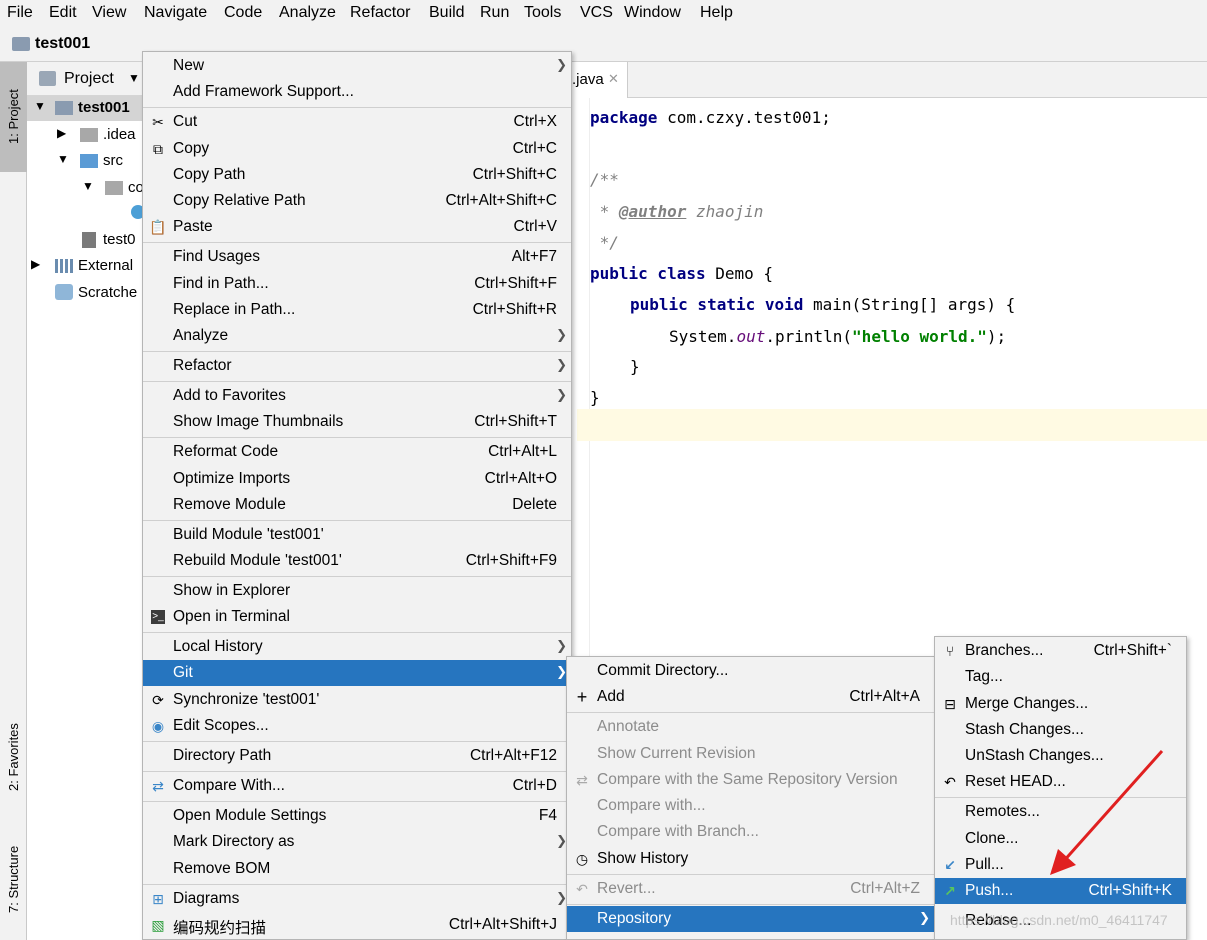 This screenshot has width=1207, height=940. Describe the element at coordinates (750, 754) in the screenshot. I see `menu-item-show-current-revision: Show Current Revision` at that location.